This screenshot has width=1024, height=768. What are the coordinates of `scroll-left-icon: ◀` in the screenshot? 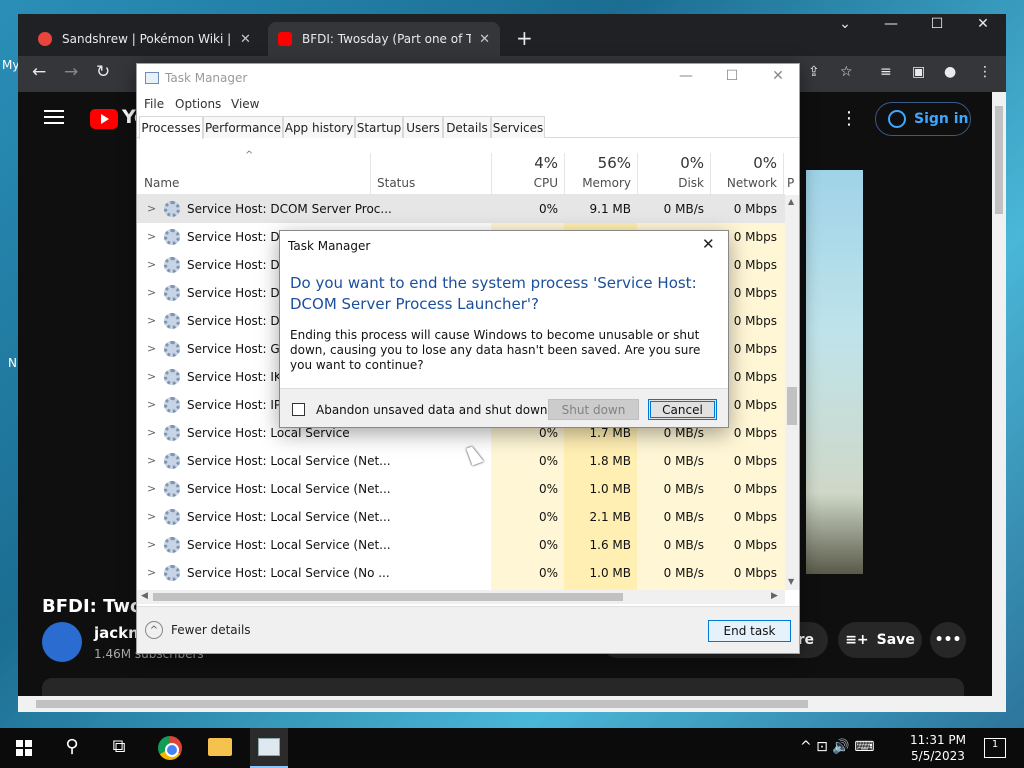 It's located at (144, 596).